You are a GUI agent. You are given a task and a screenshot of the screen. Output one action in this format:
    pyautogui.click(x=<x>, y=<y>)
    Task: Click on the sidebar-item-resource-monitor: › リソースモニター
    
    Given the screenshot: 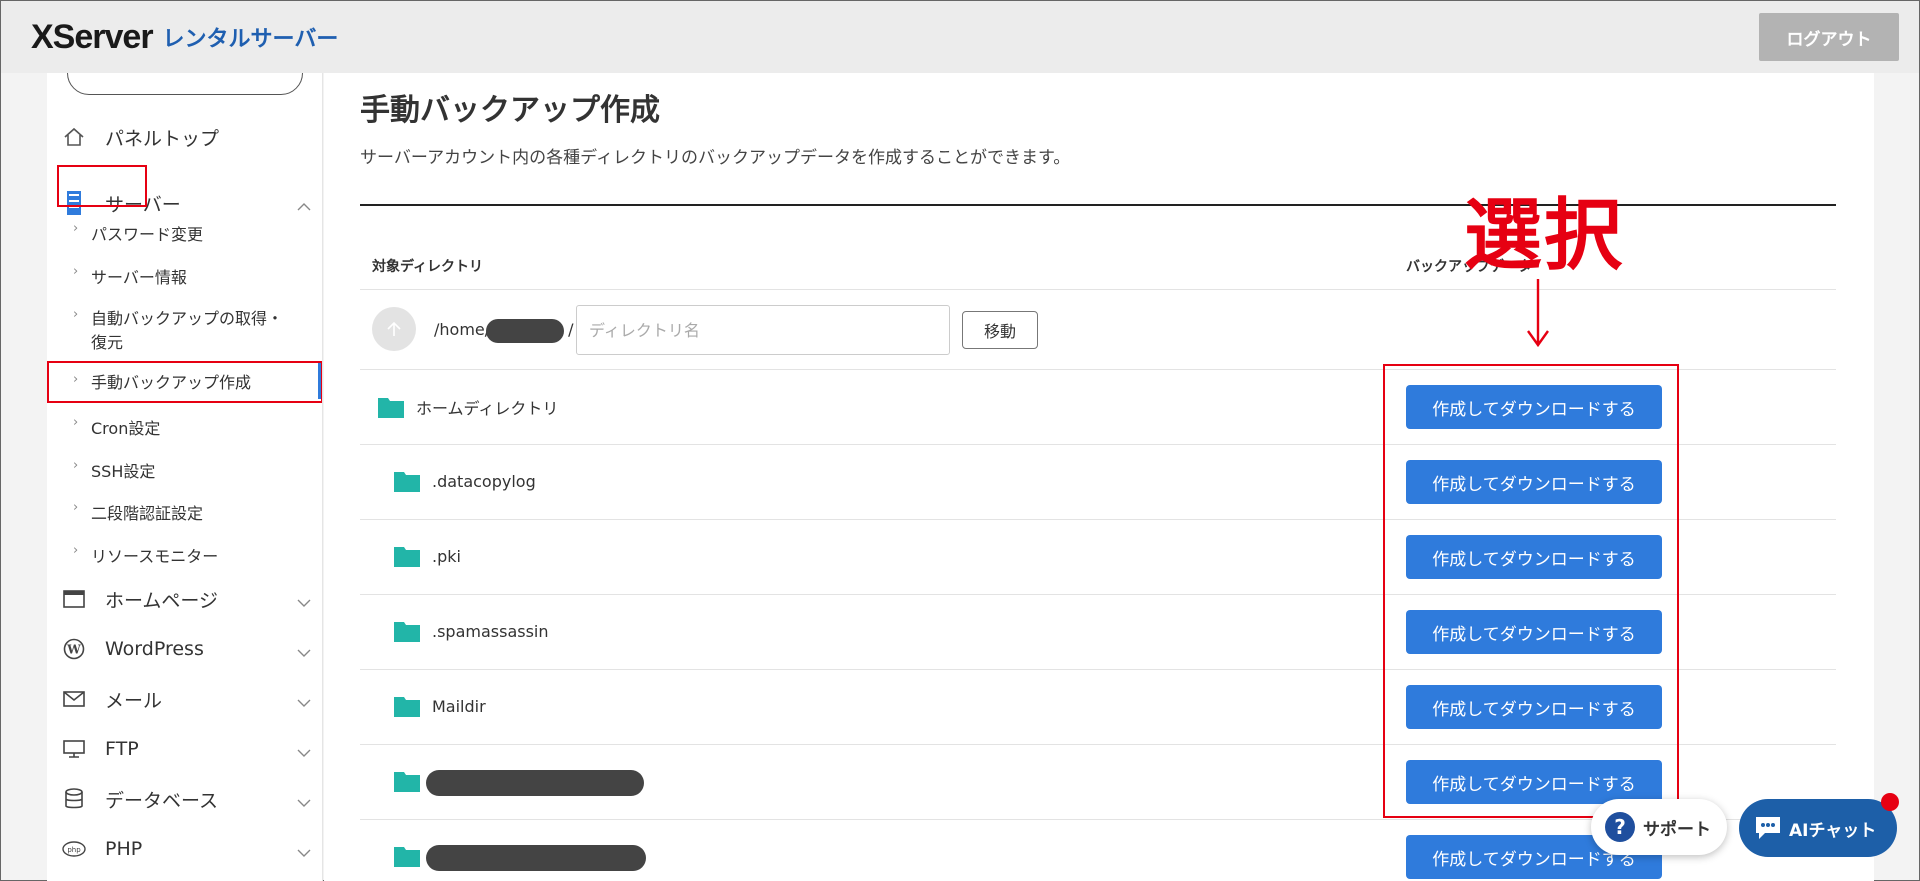 What is the action you would take?
    pyautogui.click(x=184, y=555)
    